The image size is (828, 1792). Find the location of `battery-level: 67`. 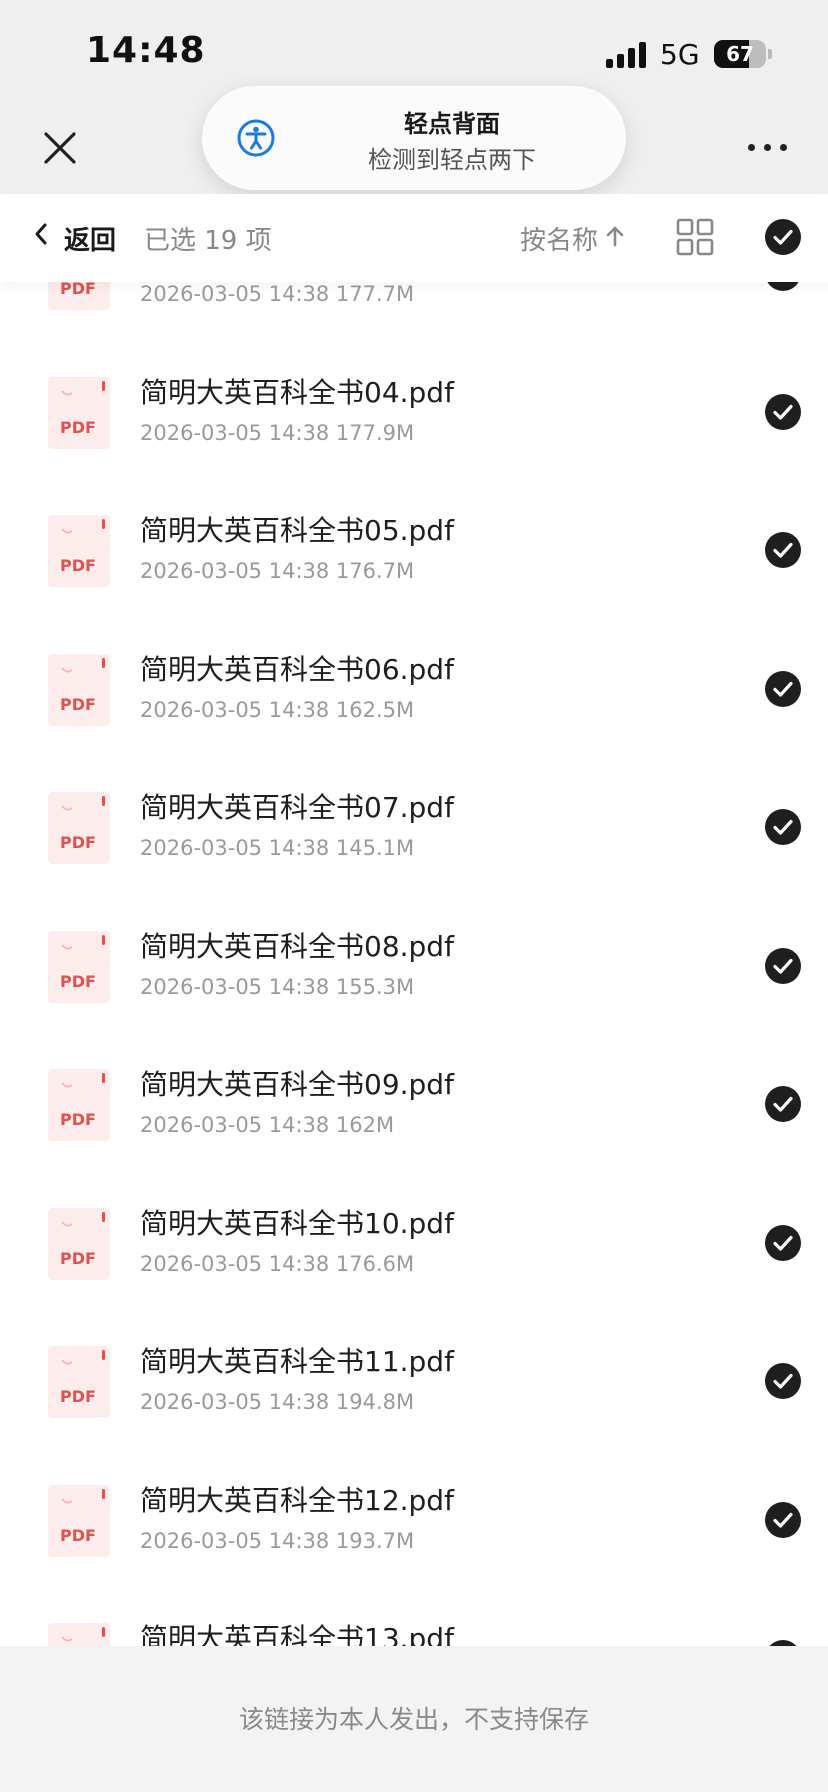

battery-level: 67 is located at coordinates (740, 54).